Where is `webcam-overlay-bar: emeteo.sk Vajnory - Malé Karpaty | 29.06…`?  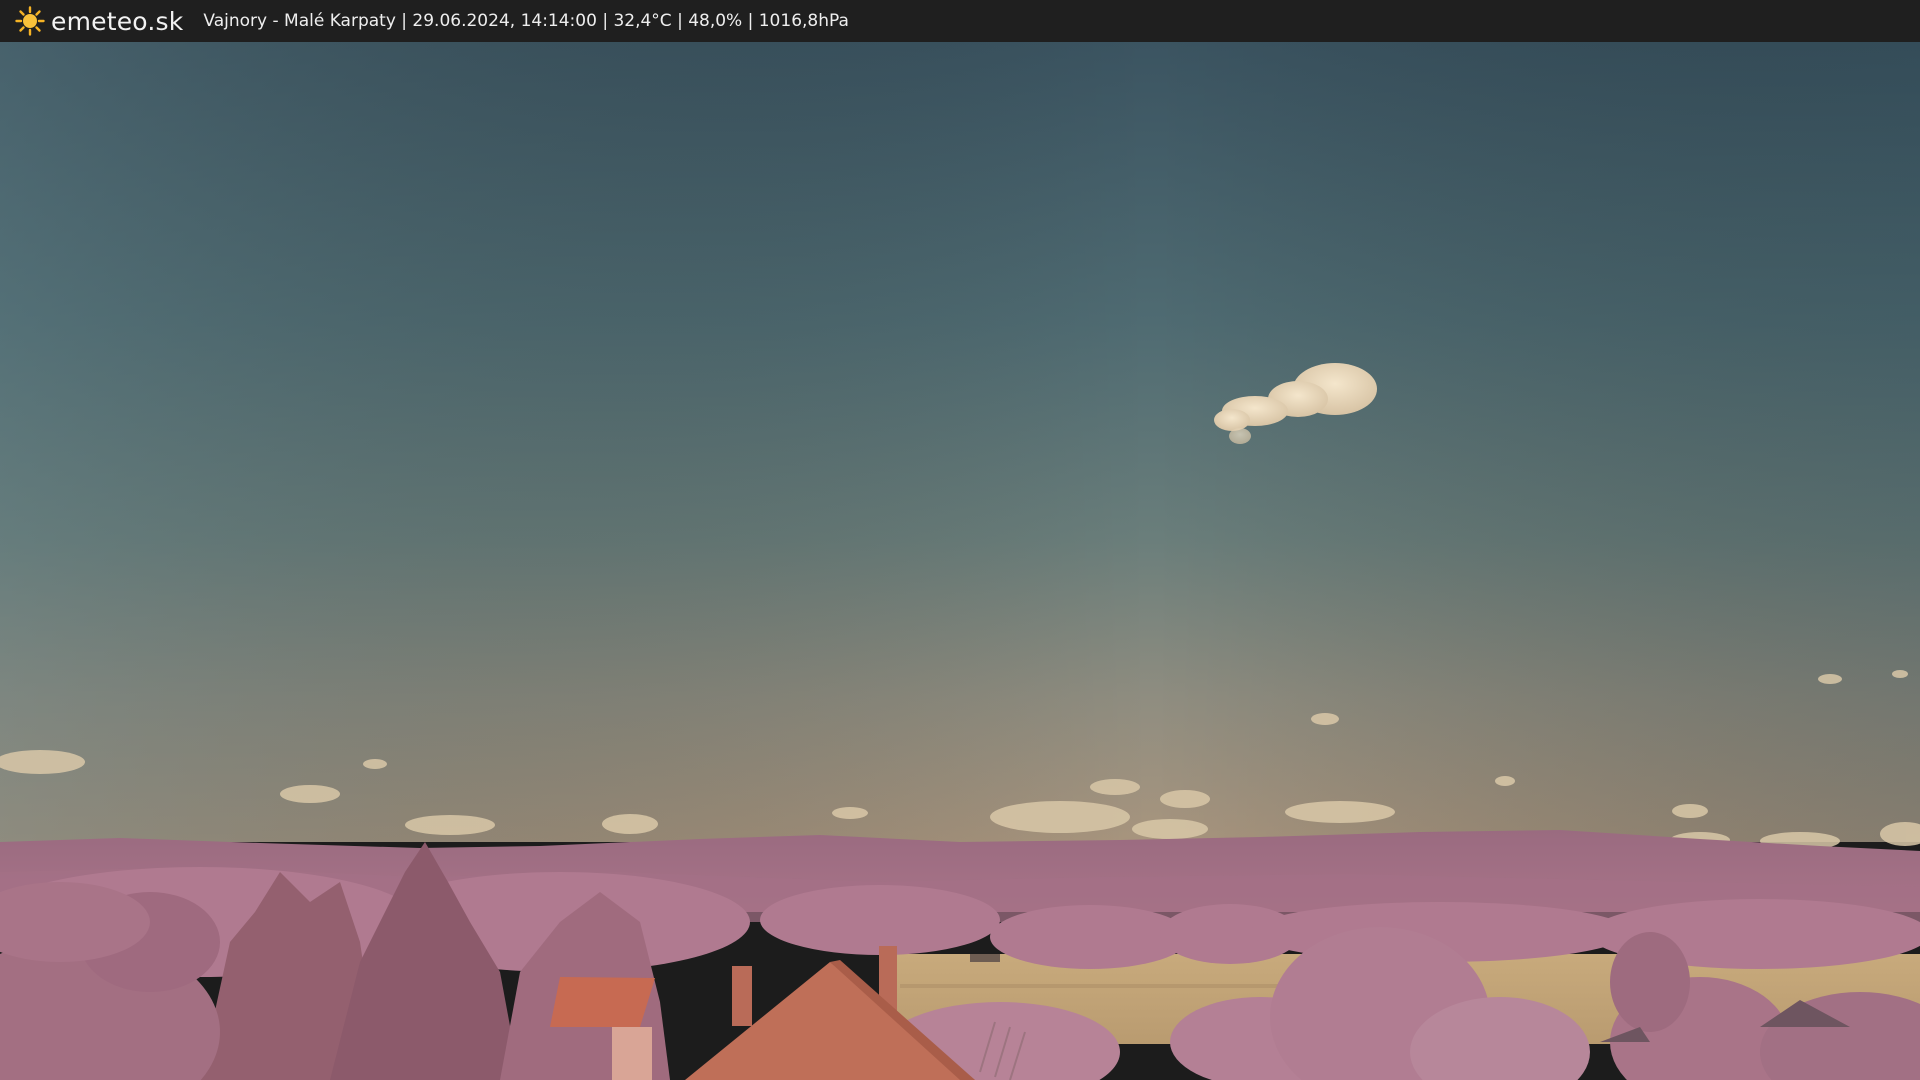
webcam-overlay-bar: emeteo.sk Vajnory - Malé Karpaty | 29.06… is located at coordinates (960, 21).